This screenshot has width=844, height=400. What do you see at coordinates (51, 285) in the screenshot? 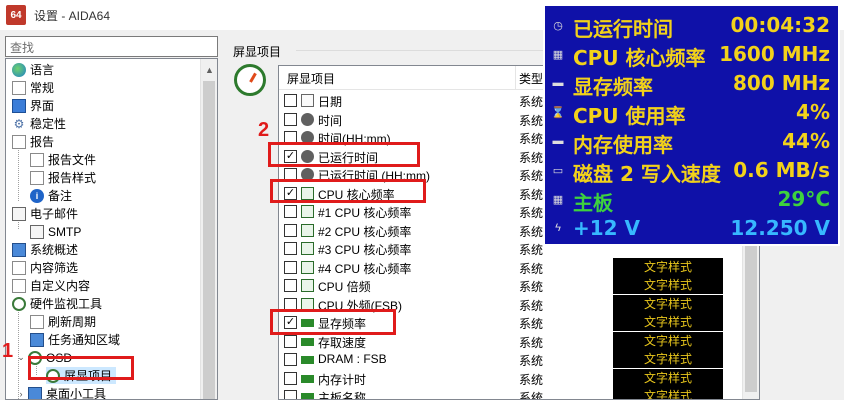
I see `tree-item-custom-content: 自定义内容` at bounding box center [51, 285].